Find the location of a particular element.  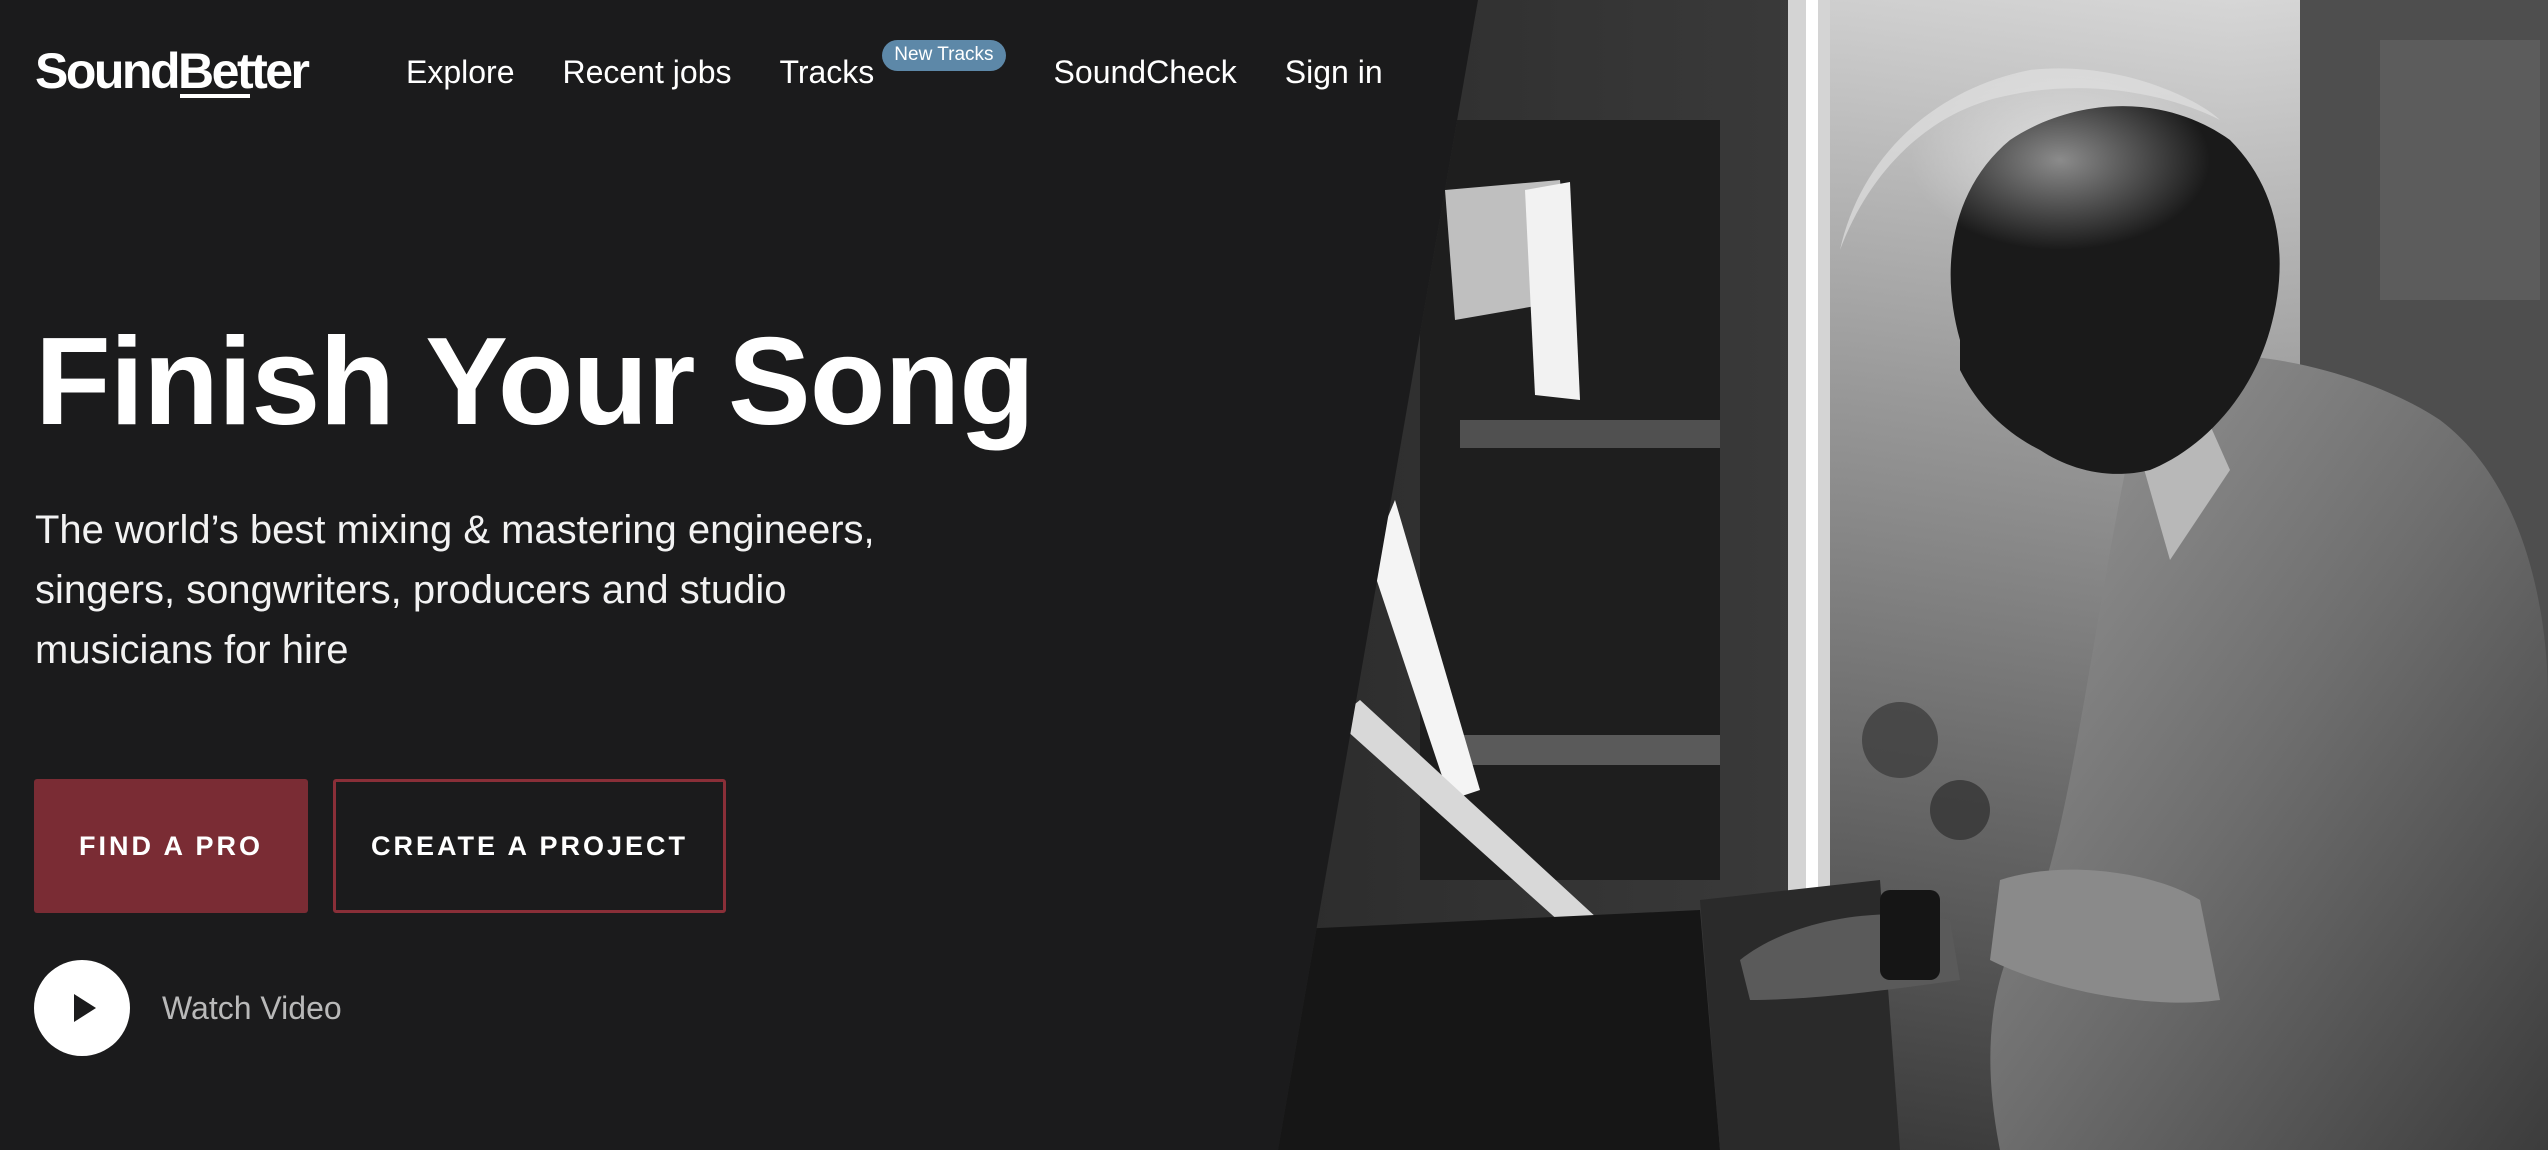

logo-text-sound: Sound is located at coordinates (108, 71).